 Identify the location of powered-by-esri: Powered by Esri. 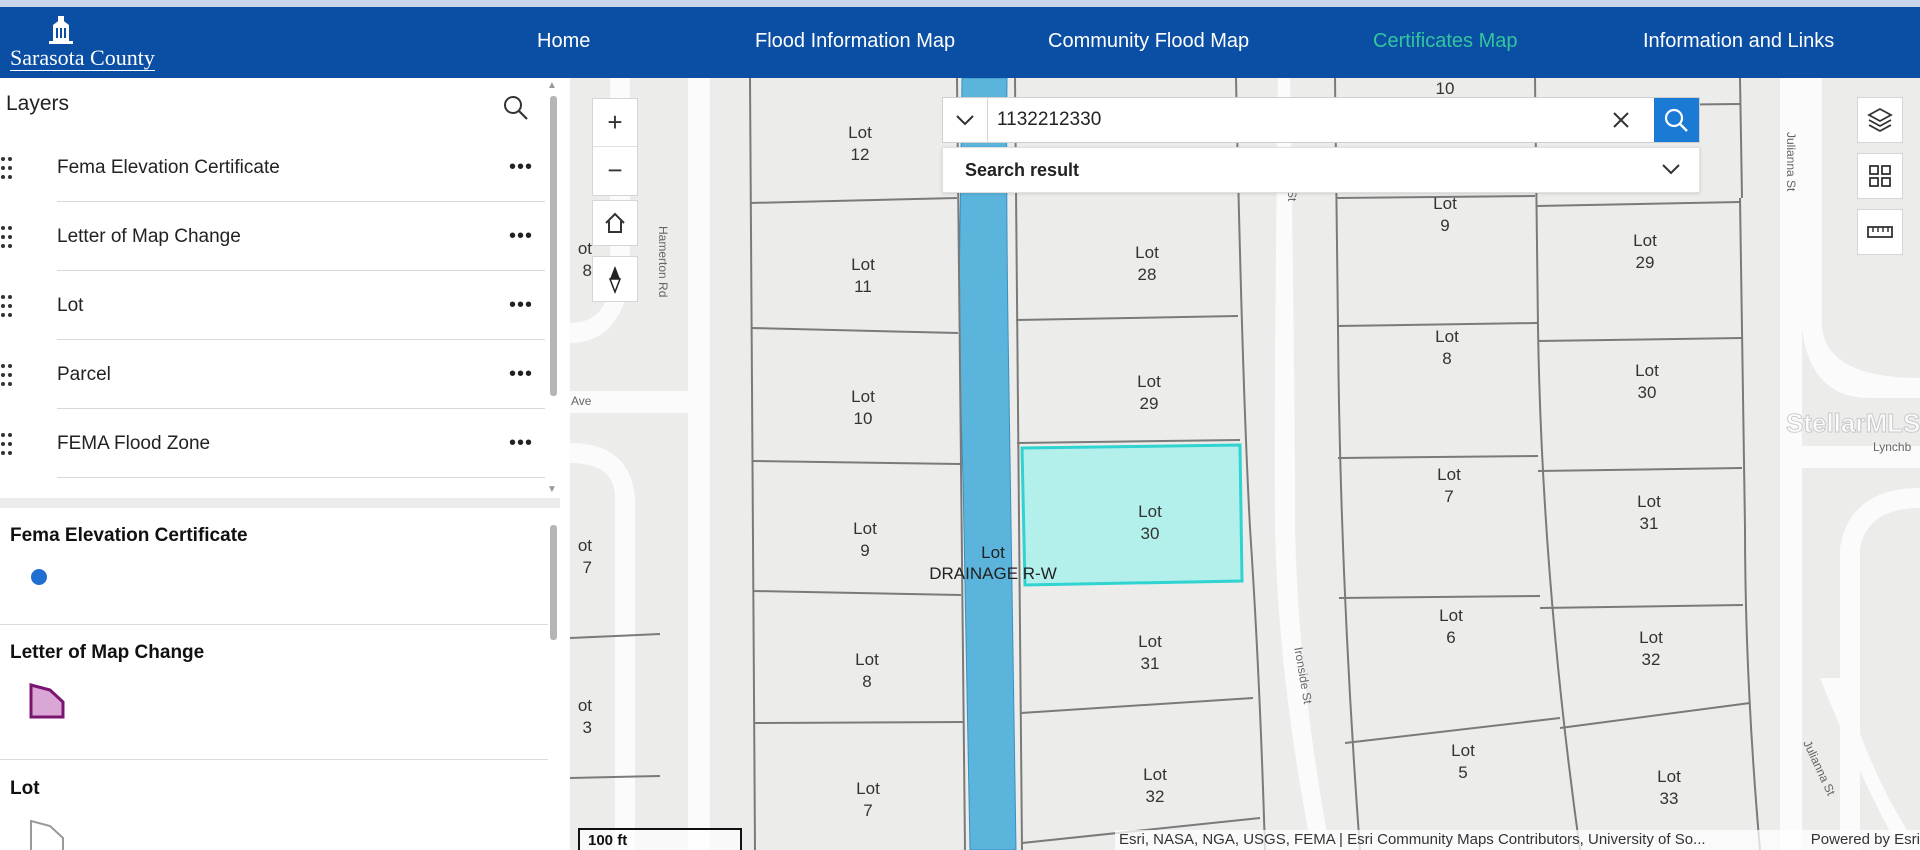
(1865, 840).